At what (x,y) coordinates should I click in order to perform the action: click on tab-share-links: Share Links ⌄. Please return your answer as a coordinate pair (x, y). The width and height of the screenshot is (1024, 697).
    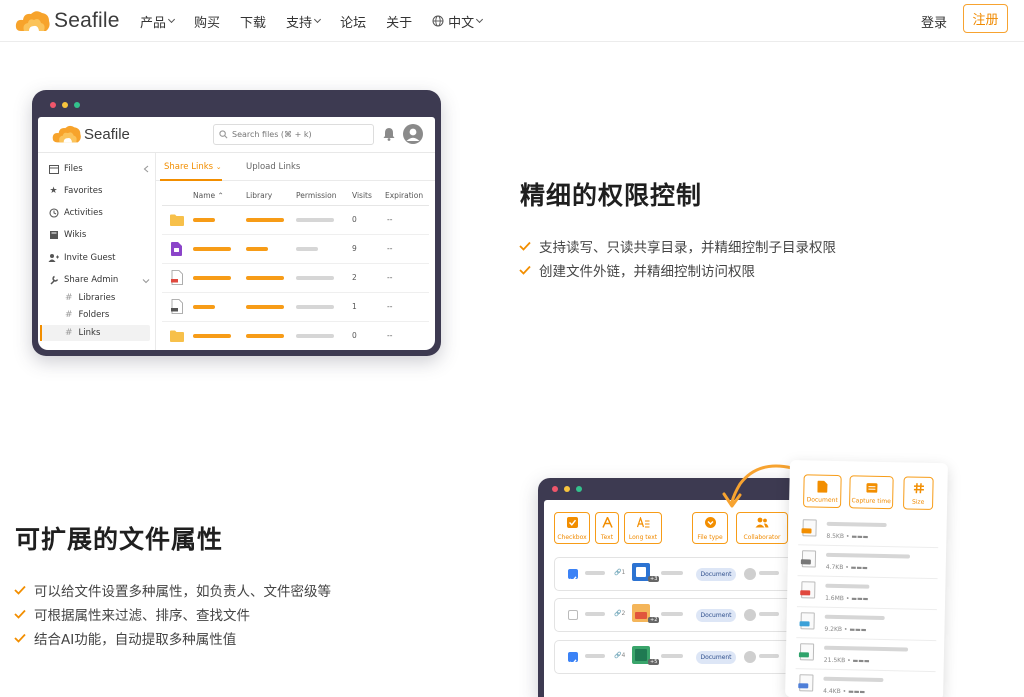
    Looking at the image, I should click on (193, 167).